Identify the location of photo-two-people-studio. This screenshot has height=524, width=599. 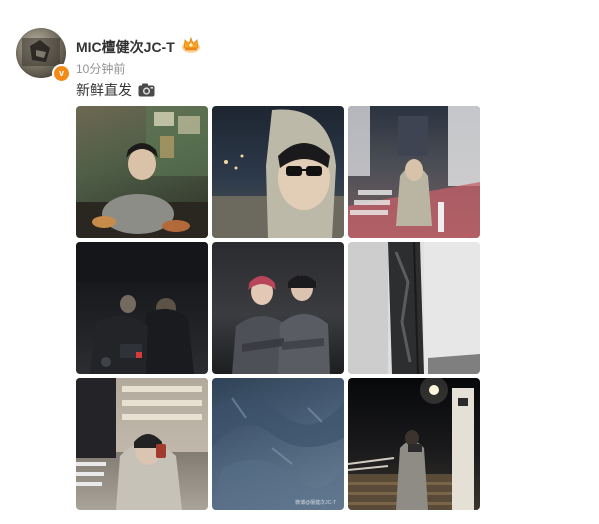
(278, 308).